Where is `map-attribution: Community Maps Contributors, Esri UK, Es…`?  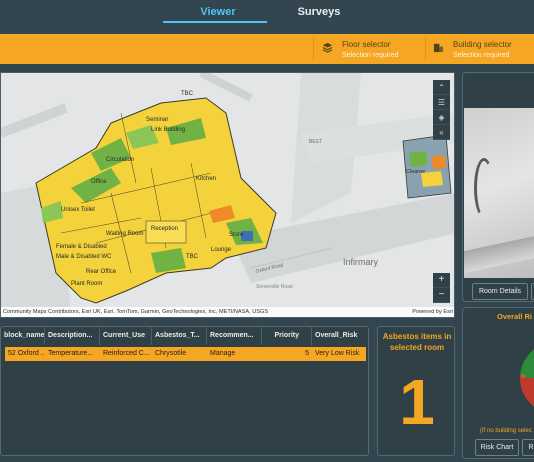 map-attribution: Community Maps Contributors, Esri UK, Es… is located at coordinates (227, 312).